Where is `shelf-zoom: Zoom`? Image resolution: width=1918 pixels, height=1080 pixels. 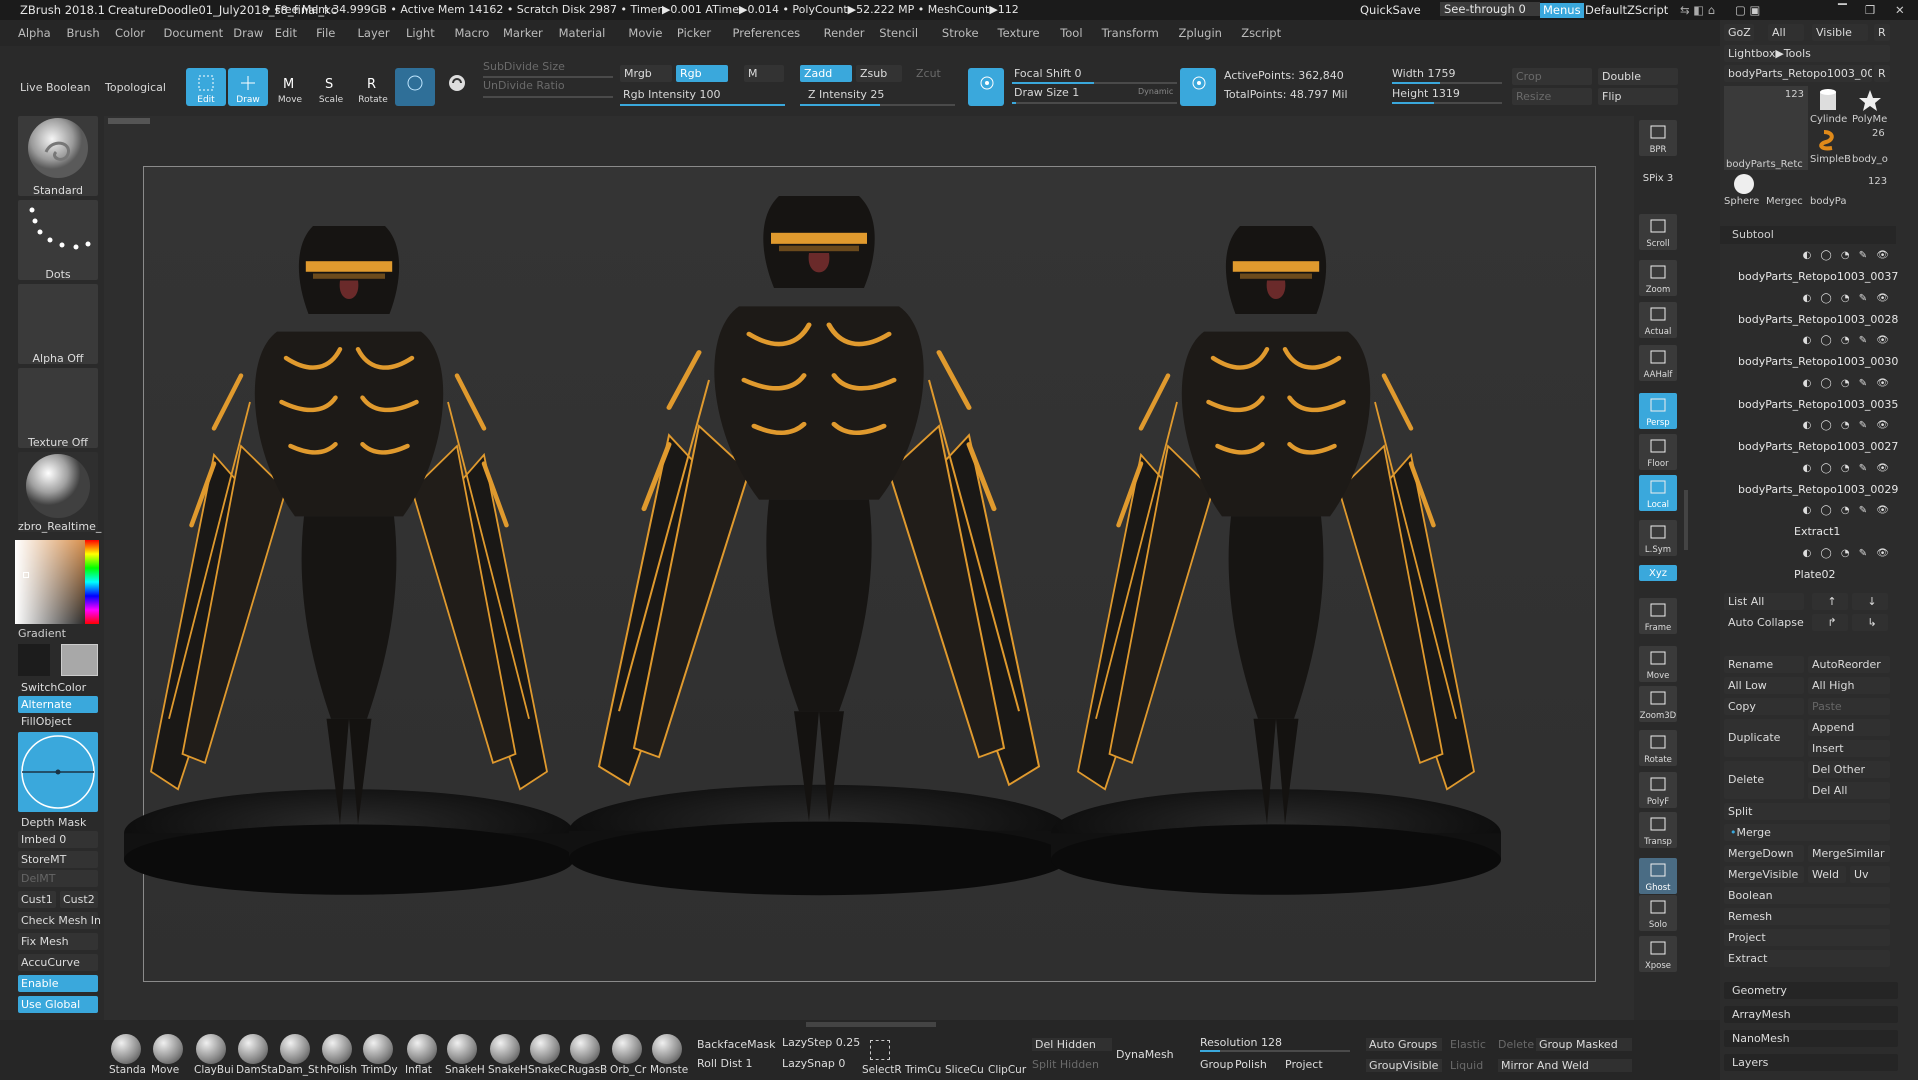
shelf-zoom: Zoom is located at coordinates (1658, 278).